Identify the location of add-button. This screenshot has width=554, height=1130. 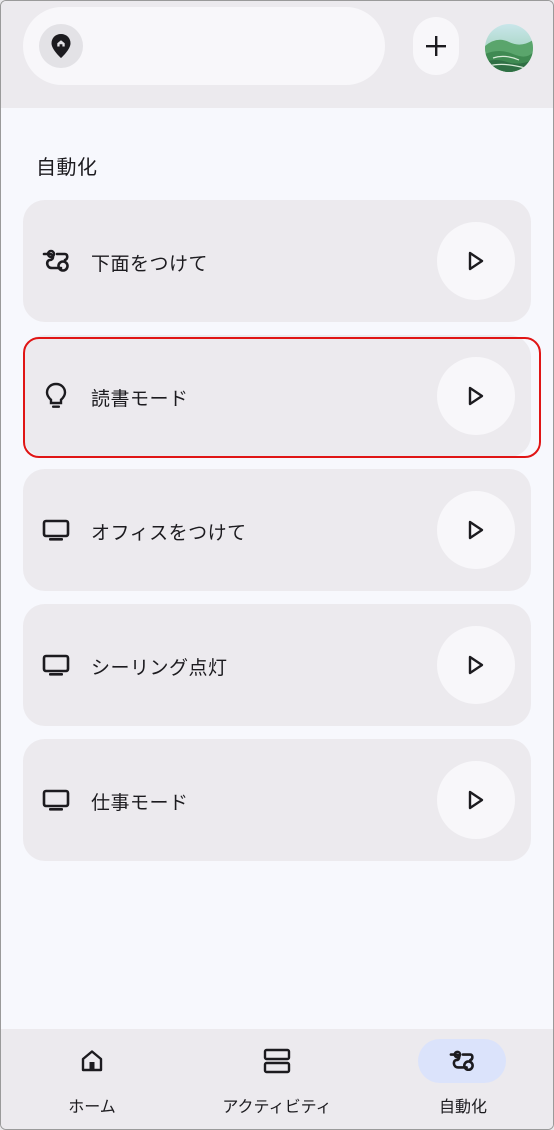
(436, 46).